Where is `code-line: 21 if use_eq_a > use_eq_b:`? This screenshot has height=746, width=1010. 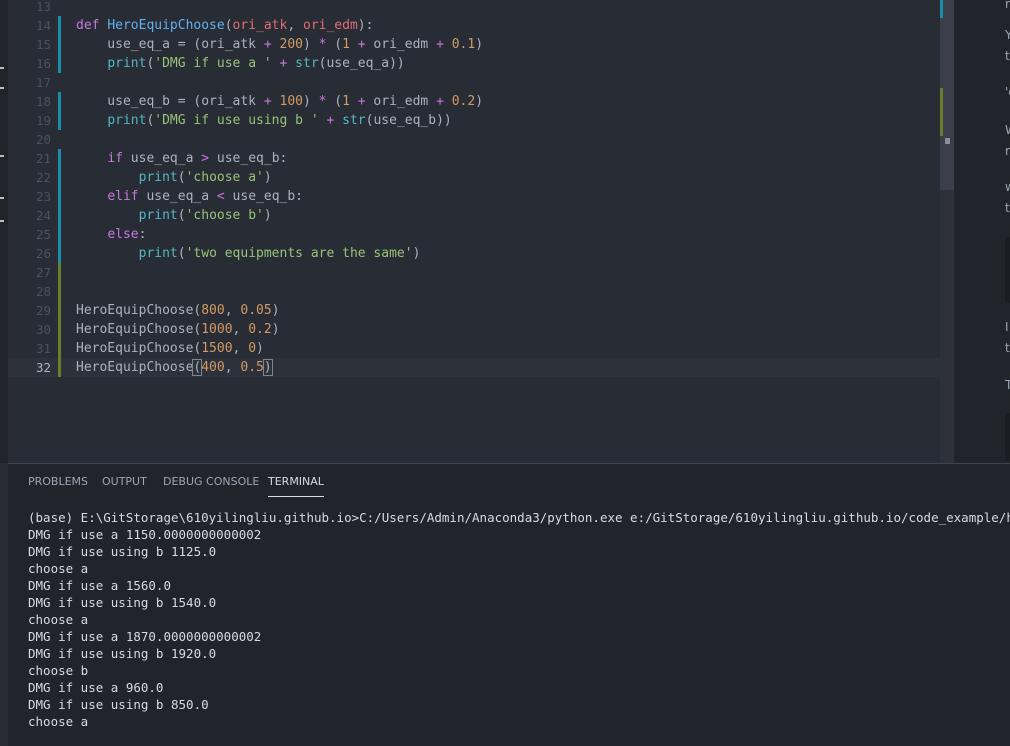
code-line: 21 if use_eq_a > use_eq_b: is located at coordinates (474, 158).